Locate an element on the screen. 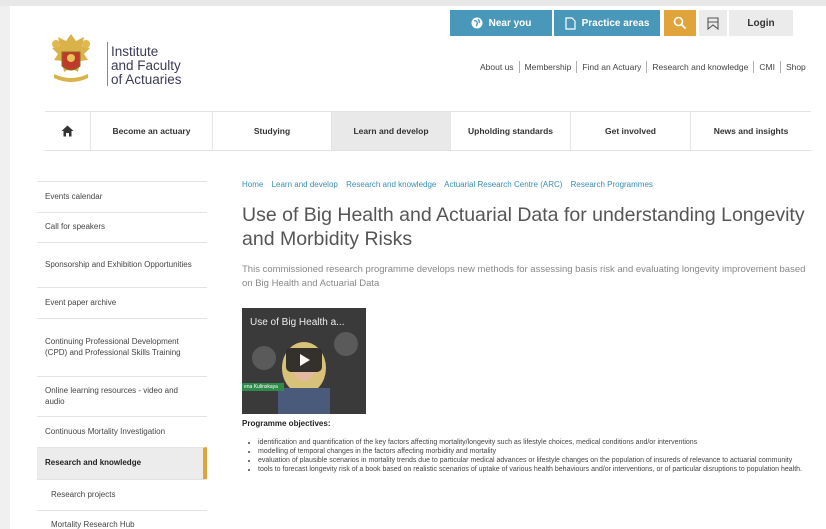  nav-news-and-insights: News and insights is located at coordinates (751, 131).